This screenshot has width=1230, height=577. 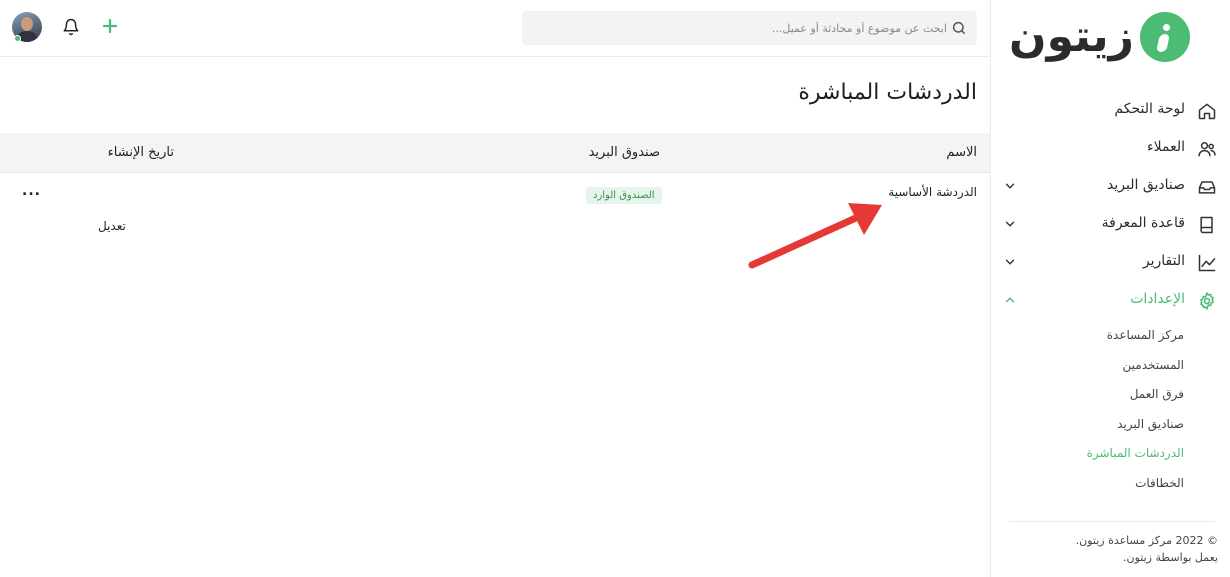 What do you see at coordinates (141, 152) in the screenshot?
I see `column-header-created: تاريخ الإنشاء` at bounding box center [141, 152].